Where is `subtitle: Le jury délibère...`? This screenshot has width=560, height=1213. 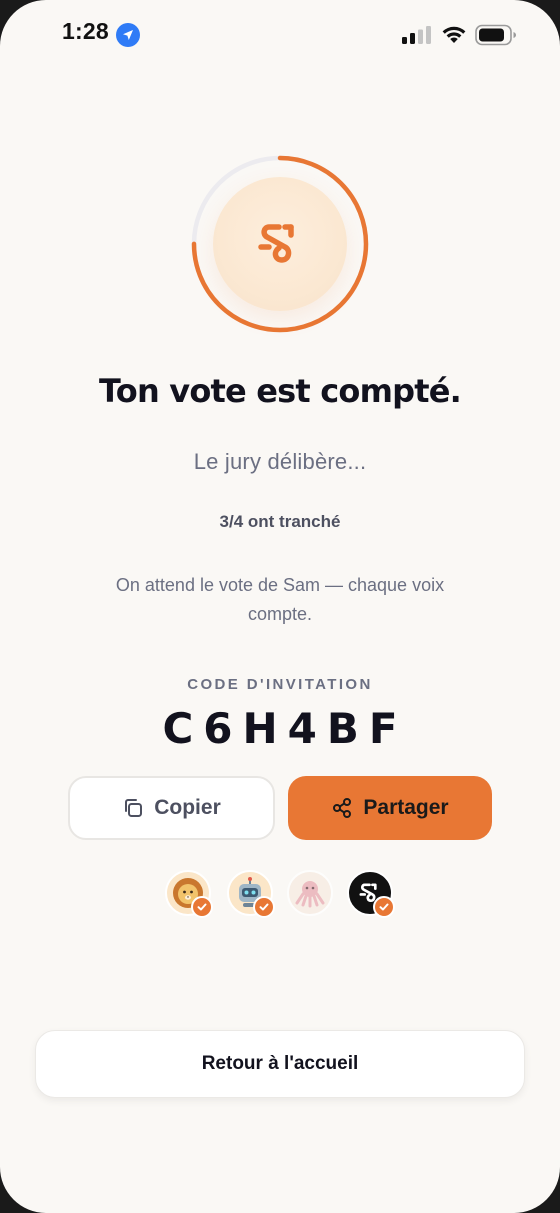 subtitle: Le jury délibère... is located at coordinates (280, 461).